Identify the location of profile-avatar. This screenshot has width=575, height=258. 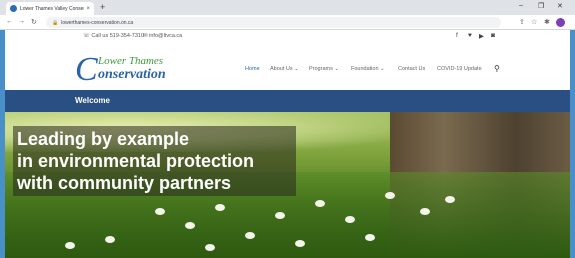
(560, 22).